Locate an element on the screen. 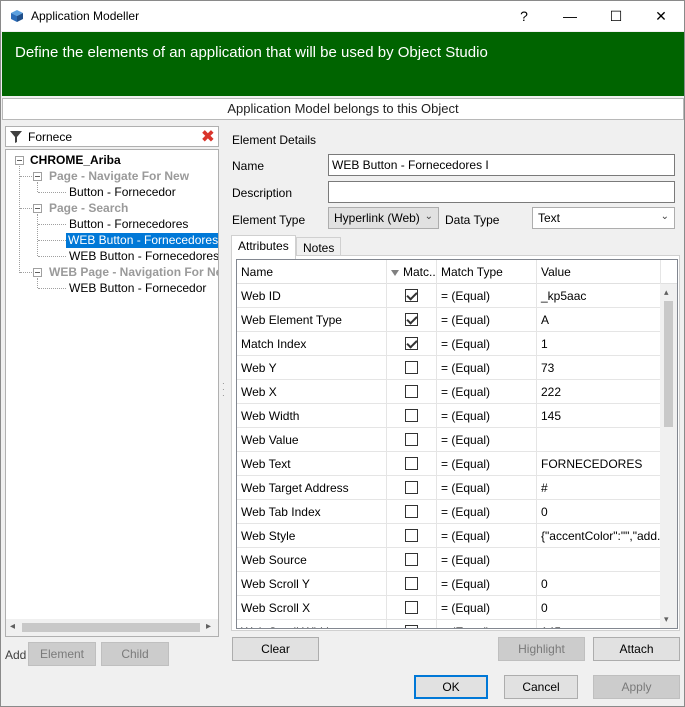 The height and width of the screenshot is (707, 685). attribute-value: FORNECEDORES is located at coordinates (600, 464).